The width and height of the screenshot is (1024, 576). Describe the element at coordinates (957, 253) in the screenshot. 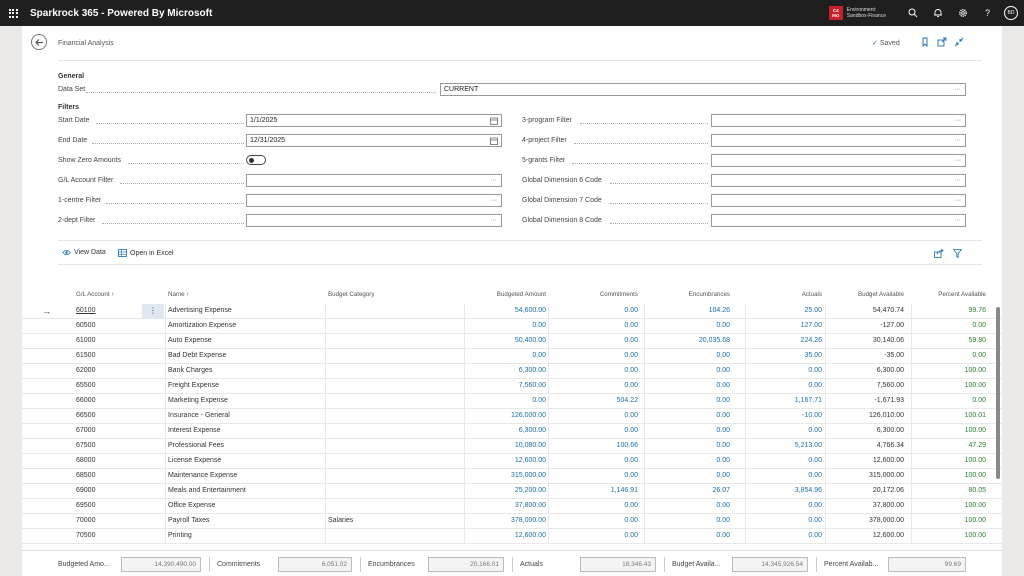

I see `filter-icon` at that location.